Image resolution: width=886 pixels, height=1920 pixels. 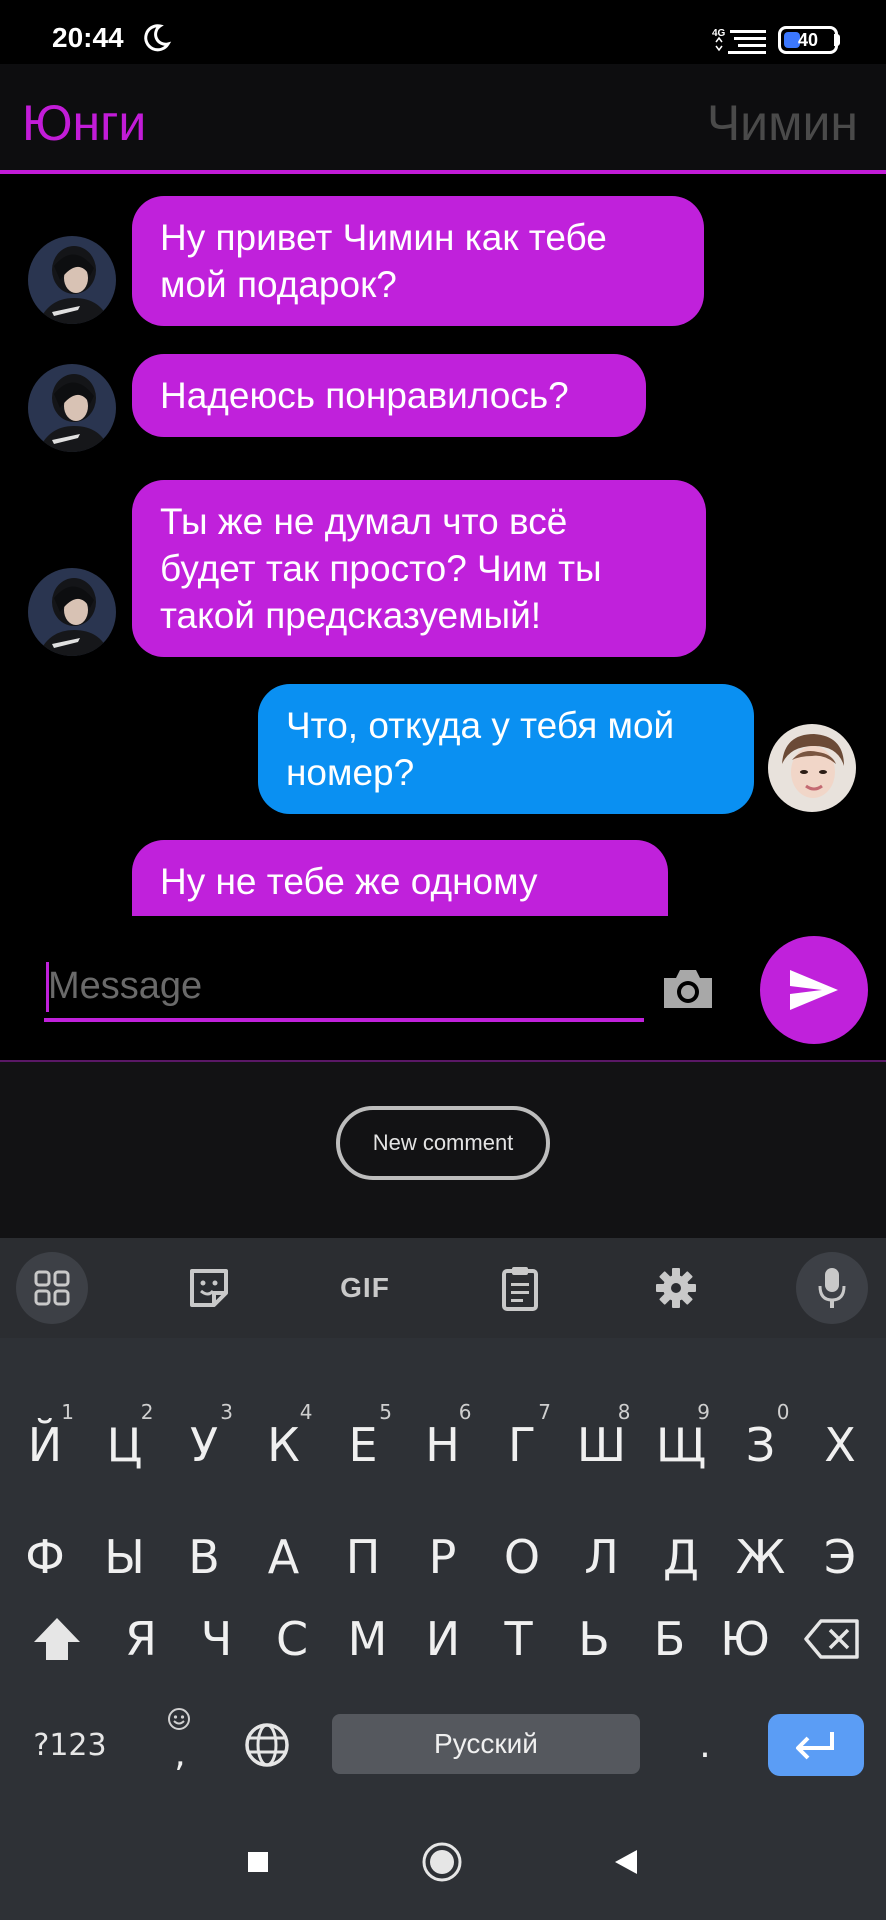 I want to click on key-row3-7: Ь, so click(x=594, y=1639).